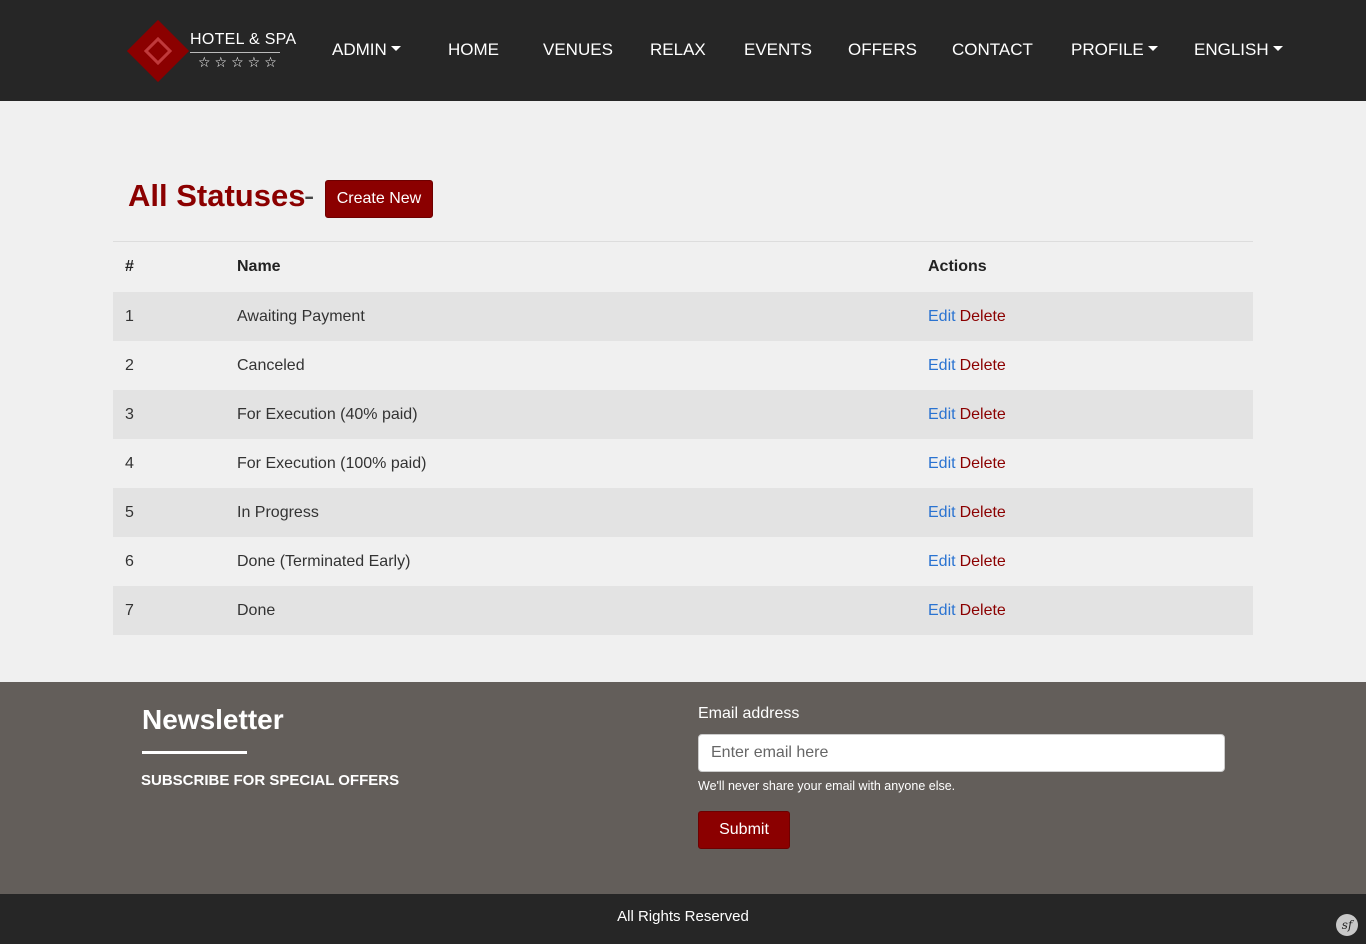 This screenshot has height=944, width=1366. I want to click on row-name: Done (Terminated Early), so click(324, 561).